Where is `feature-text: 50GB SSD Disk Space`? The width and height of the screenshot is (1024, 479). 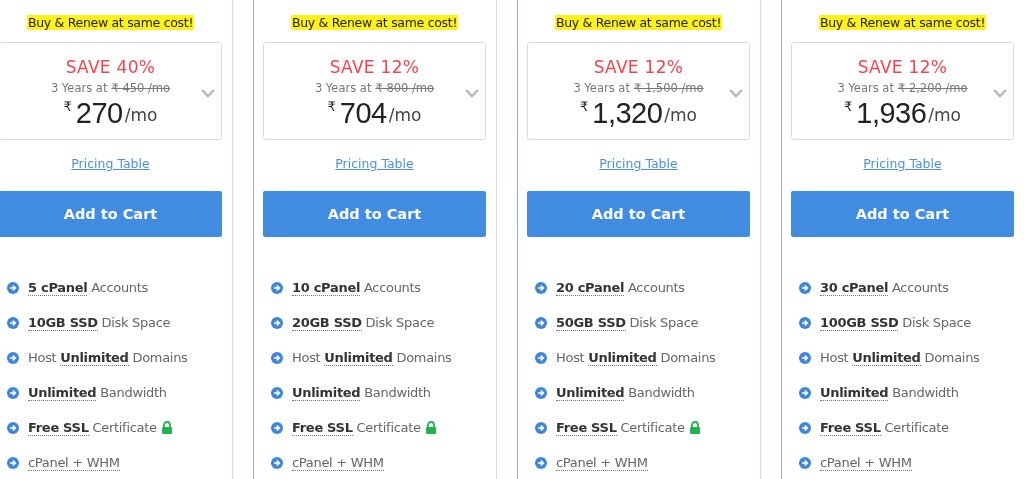 feature-text: 50GB SSD Disk Space is located at coordinates (627, 322).